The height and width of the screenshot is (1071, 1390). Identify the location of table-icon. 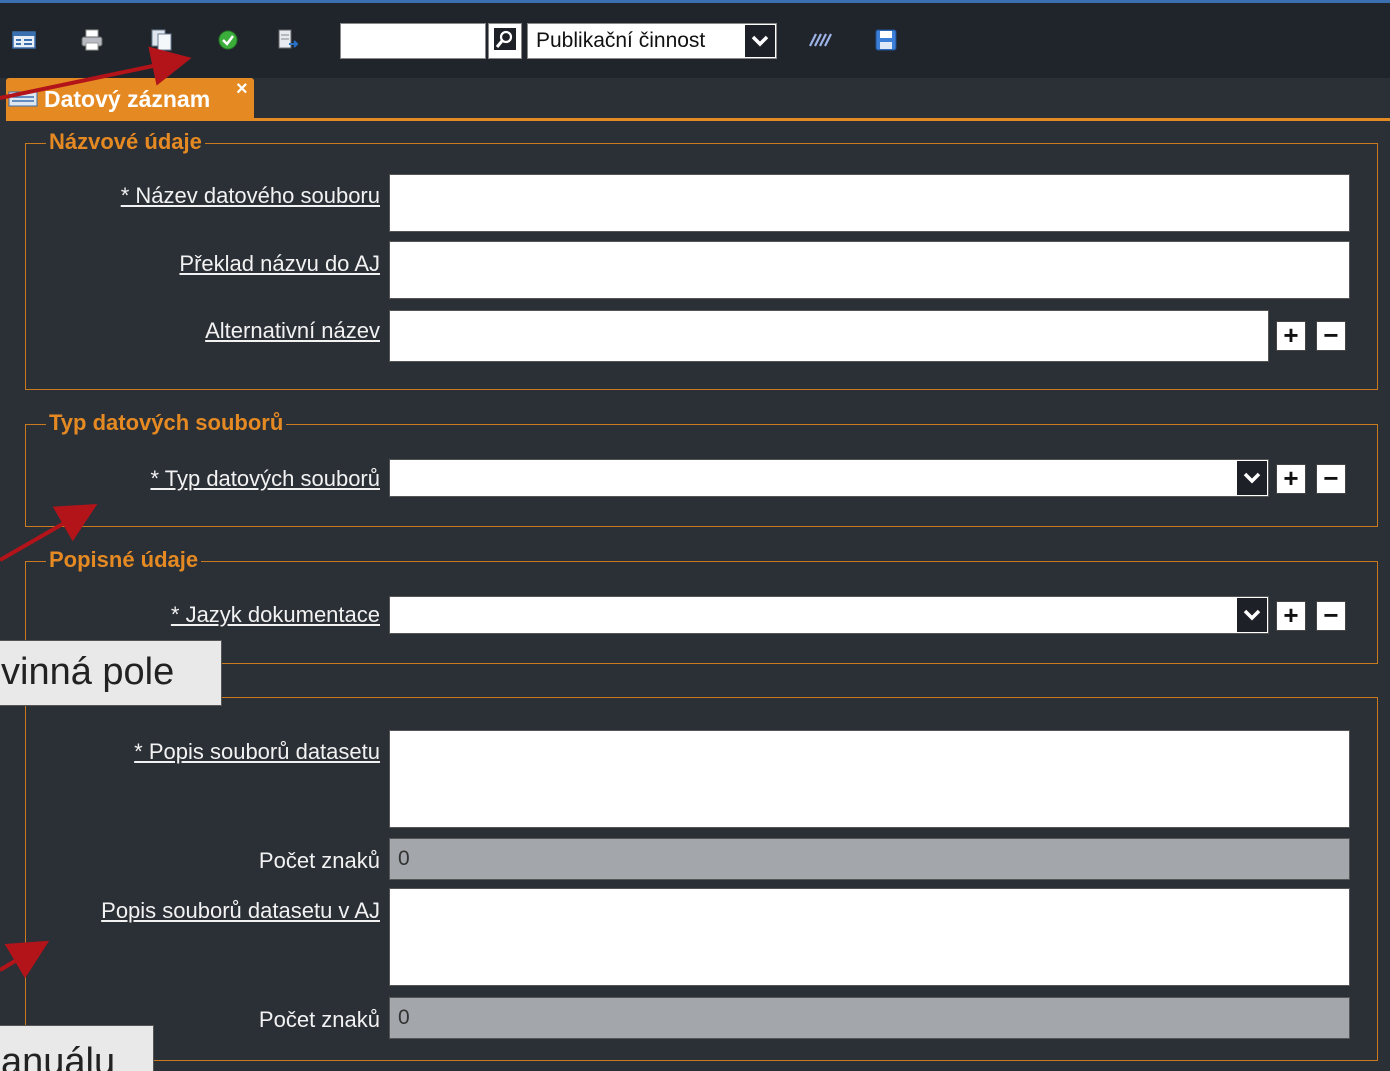
(24, 40).